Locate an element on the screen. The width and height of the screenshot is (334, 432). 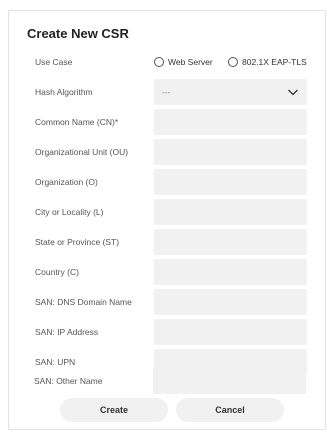
organizational-unit-input is located at coordinates (230, 152).